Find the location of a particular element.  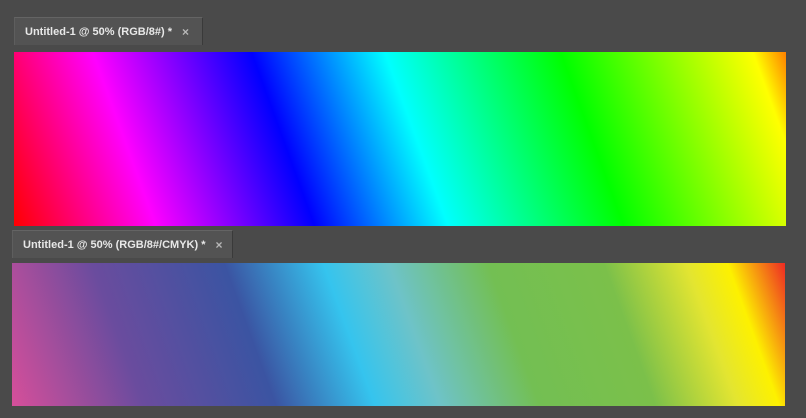

document-tab-rgb: Untitled-1 @ 50% (RGB/8#) * × is located at coordinates (108, 31).